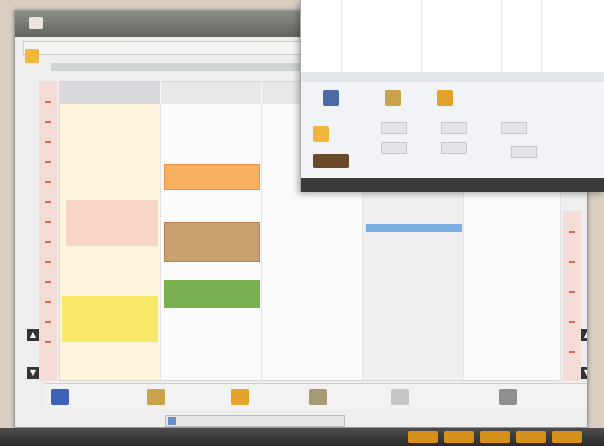  I want to click on toolbar-bell-button, so click(266, 397).